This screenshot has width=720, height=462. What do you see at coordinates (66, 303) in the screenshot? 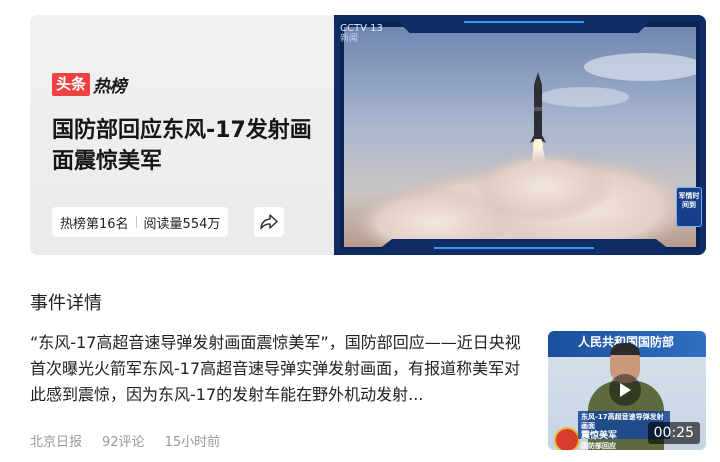
I see `section-title: 事件详情` at bounding box center [66, 303].